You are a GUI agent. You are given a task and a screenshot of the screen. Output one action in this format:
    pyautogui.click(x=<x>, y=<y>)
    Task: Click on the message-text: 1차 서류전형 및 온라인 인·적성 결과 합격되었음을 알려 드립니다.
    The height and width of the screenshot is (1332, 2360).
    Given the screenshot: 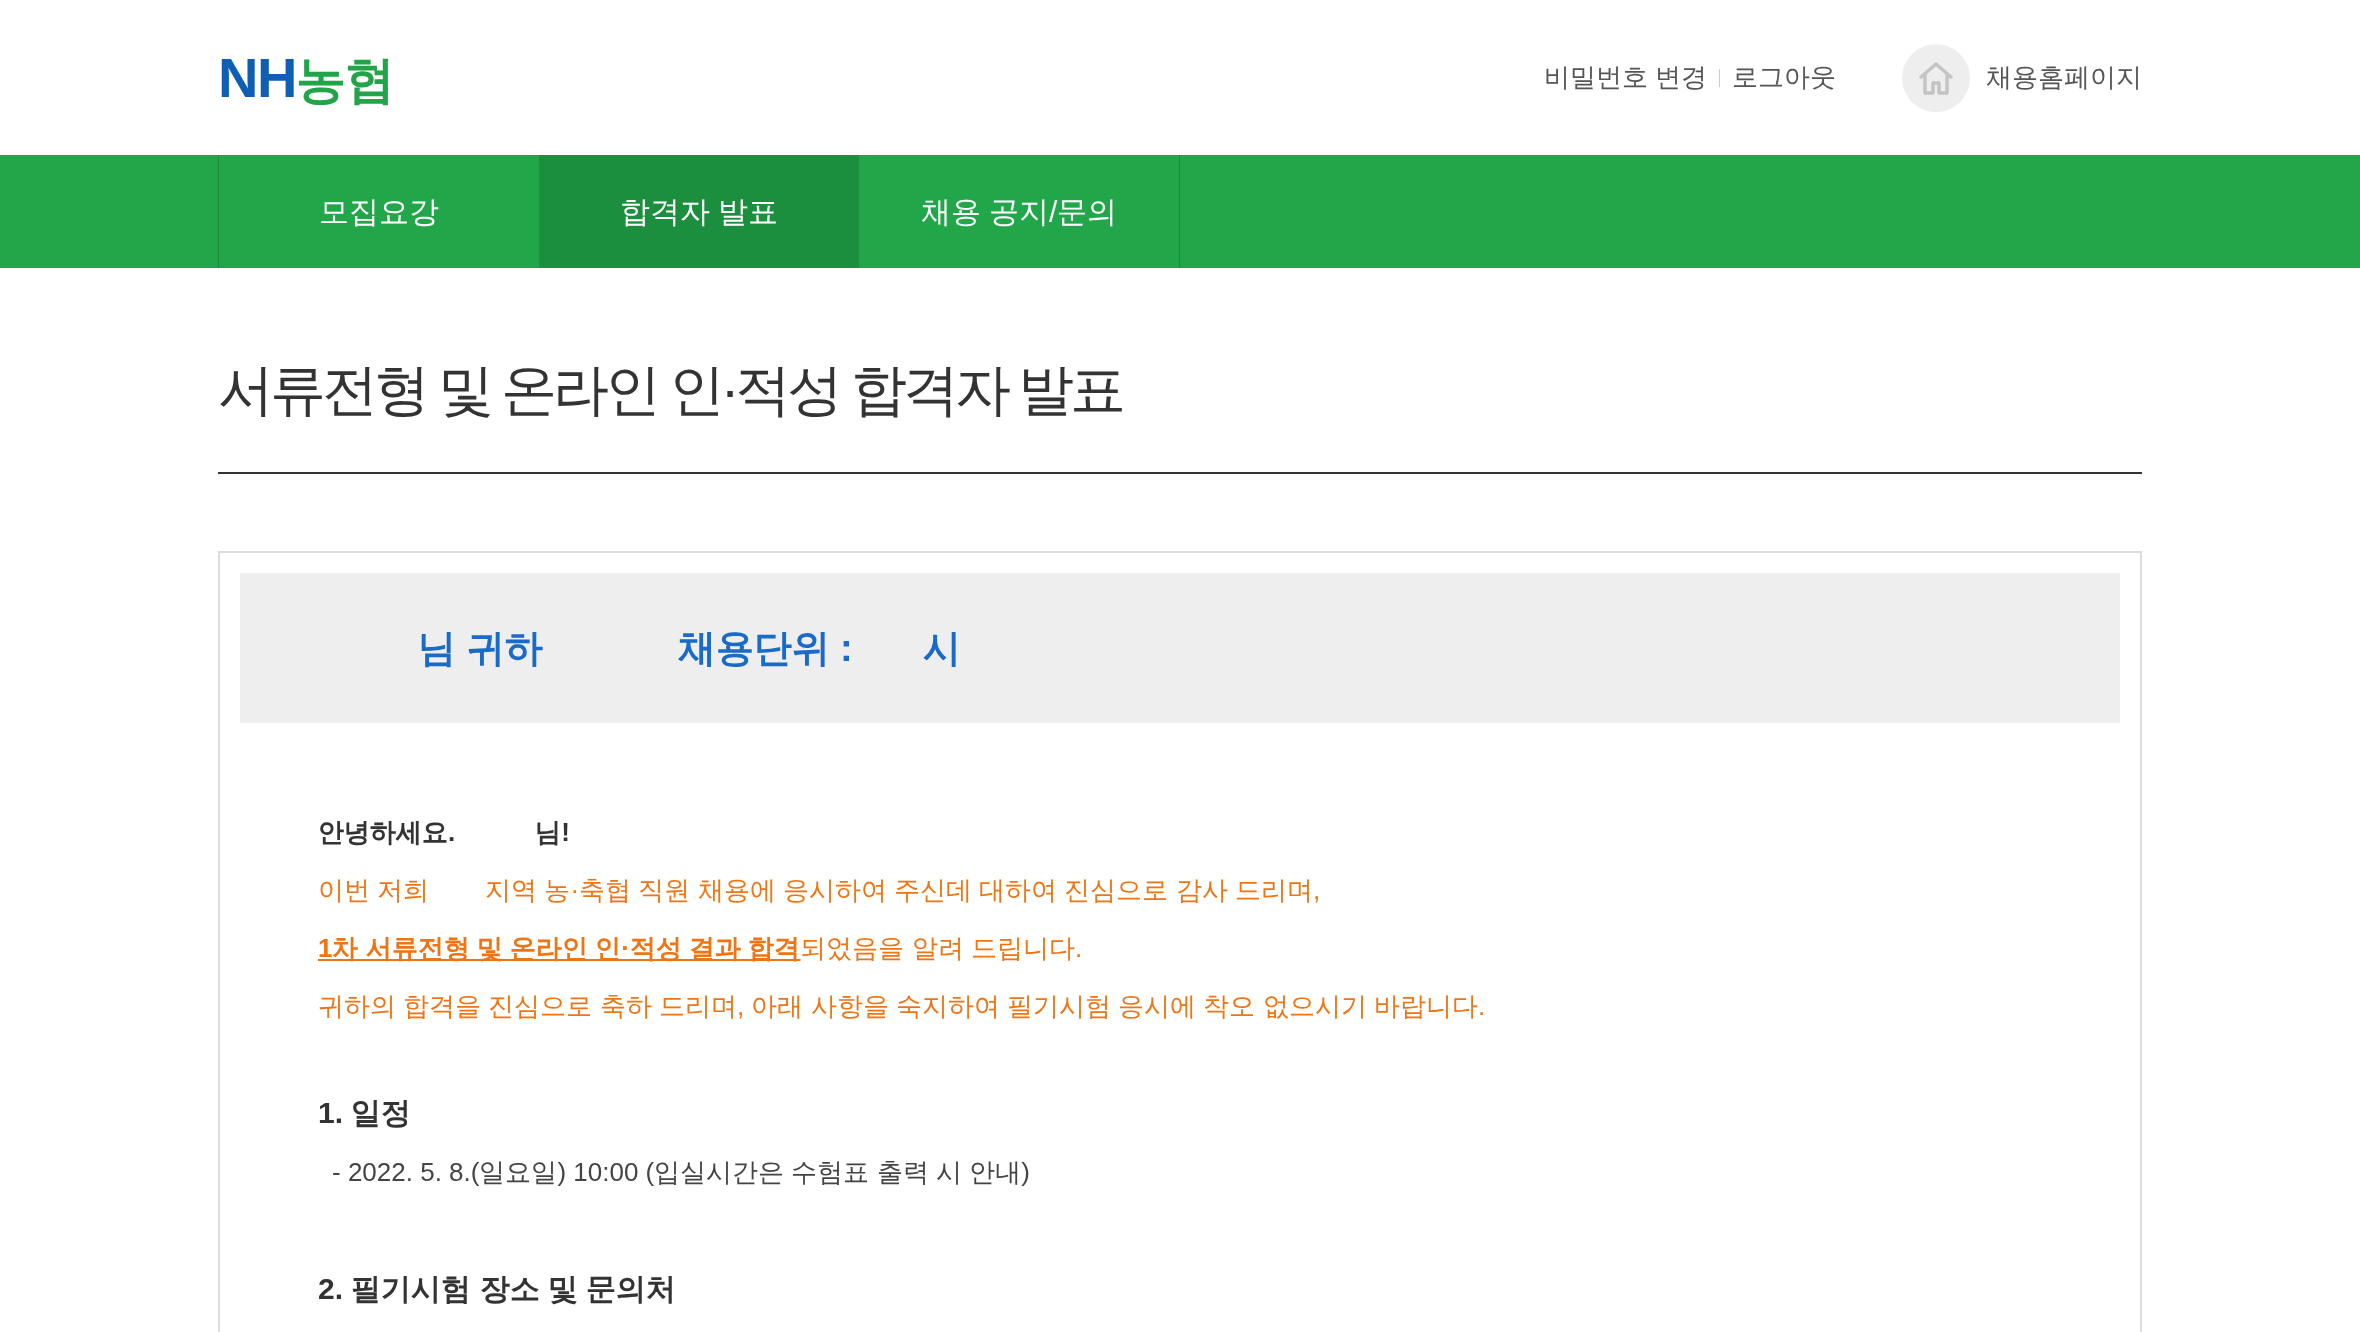 What is the action you would take?
    pyautogui.click(x=700, y=948)
    